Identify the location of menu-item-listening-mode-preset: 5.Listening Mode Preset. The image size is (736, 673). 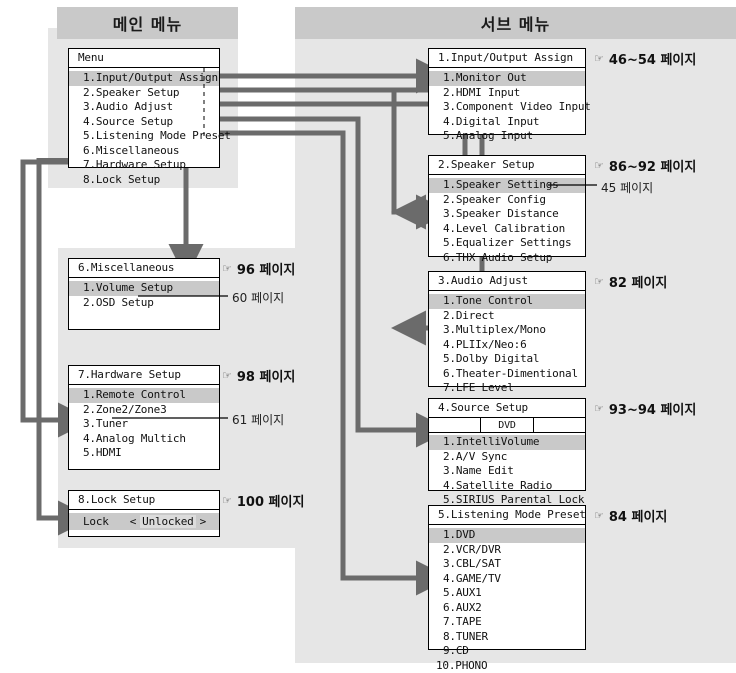
(144, 136).